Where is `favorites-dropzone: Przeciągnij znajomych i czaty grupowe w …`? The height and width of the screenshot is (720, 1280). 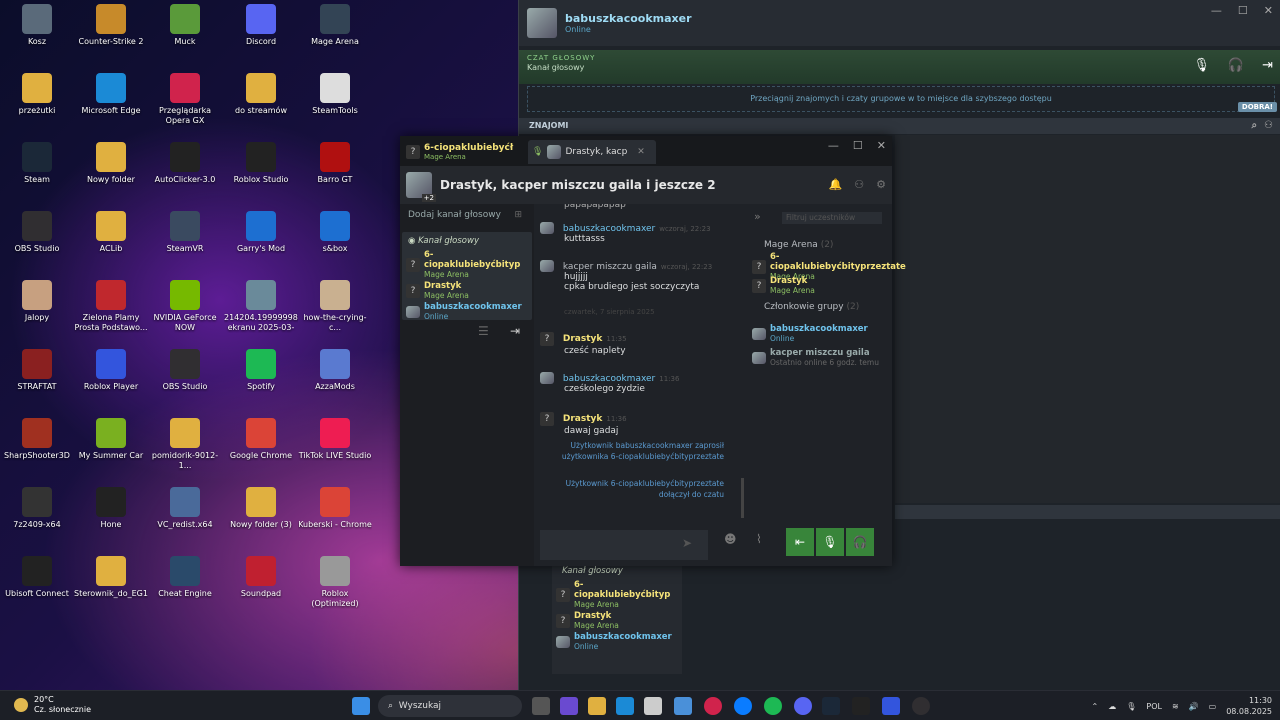 favorites-dropzone: Przeciągnij znajomych i czaty grupowe w … is located at coordinates (901, 99).